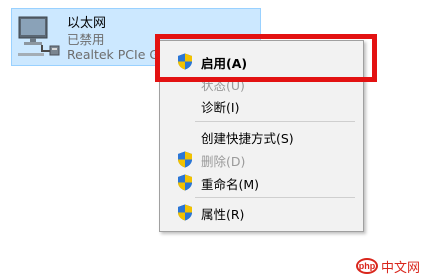  What do you see at coordinates (220, 107) in the screenshot?
I see `menu-item-label: 诊断(I)` at bounding box center [220, 107].